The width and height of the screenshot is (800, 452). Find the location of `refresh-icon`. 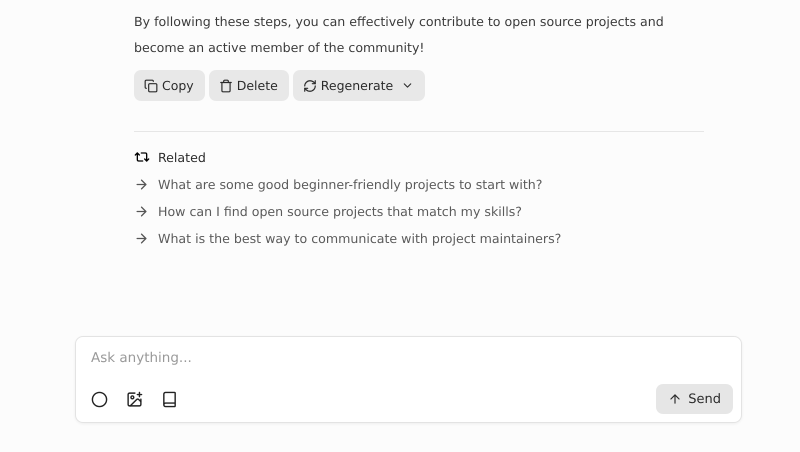

refresh-icon is located at coordinates (309, 85).